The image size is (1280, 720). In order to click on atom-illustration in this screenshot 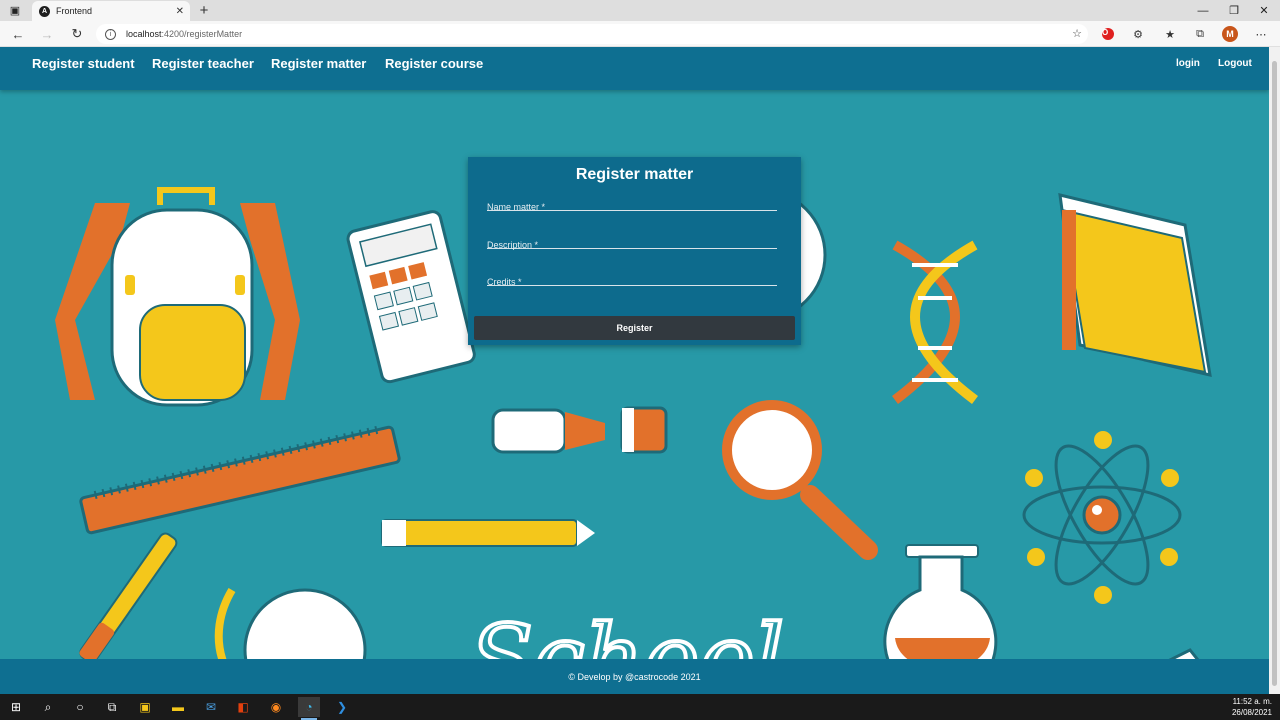, I will do `click(1102, 517)`.